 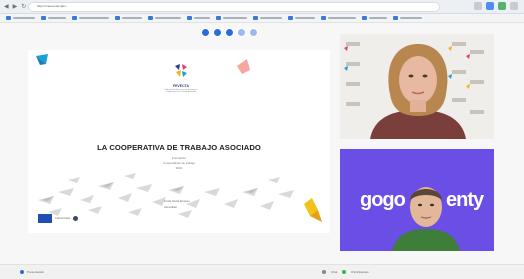 What do you see at coordinates (253, 32) in the screenshot?
I see `leave-control` at bounding box center [253, 32].